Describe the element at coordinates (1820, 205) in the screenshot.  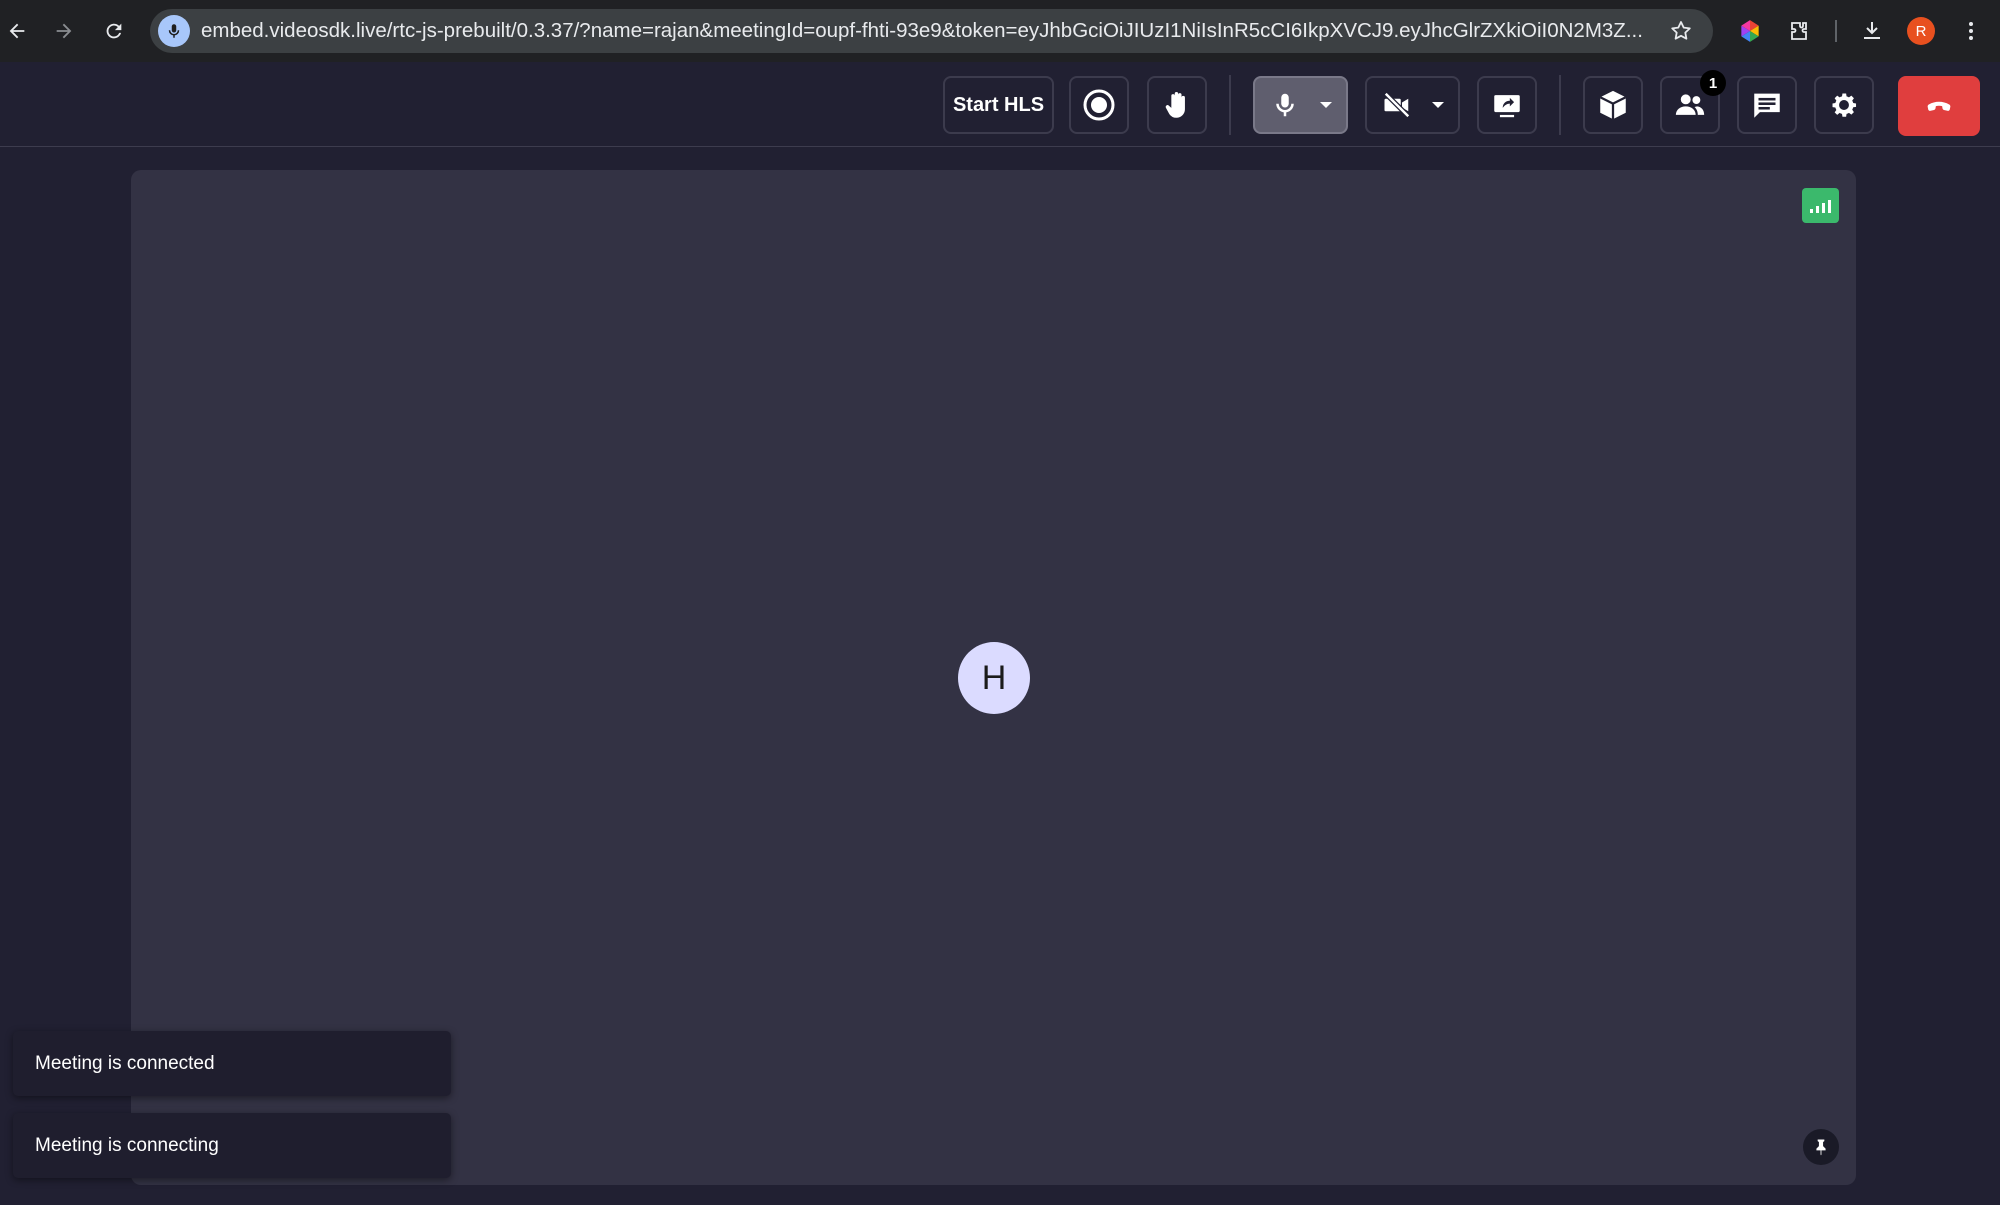
I see `network-quality-indicator` at that location.